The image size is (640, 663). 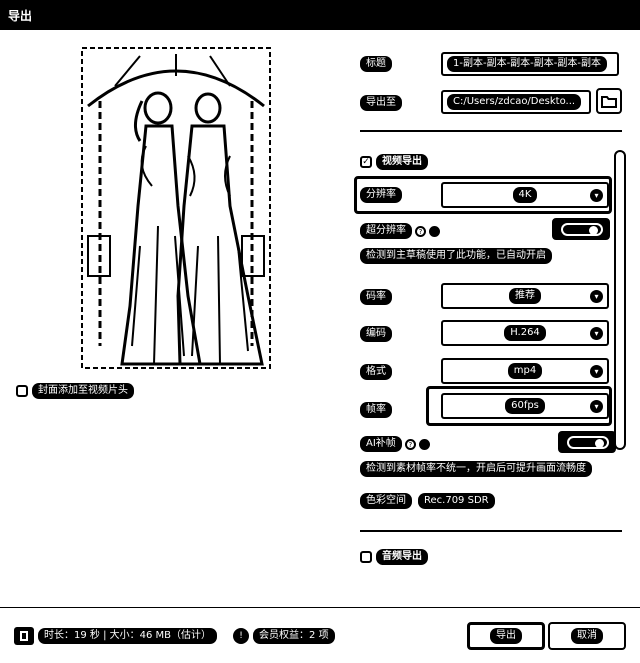 I want to click on title-input-value: 1-副本-副本-副本-副本-副本-副本, so click(x=527, y=64).